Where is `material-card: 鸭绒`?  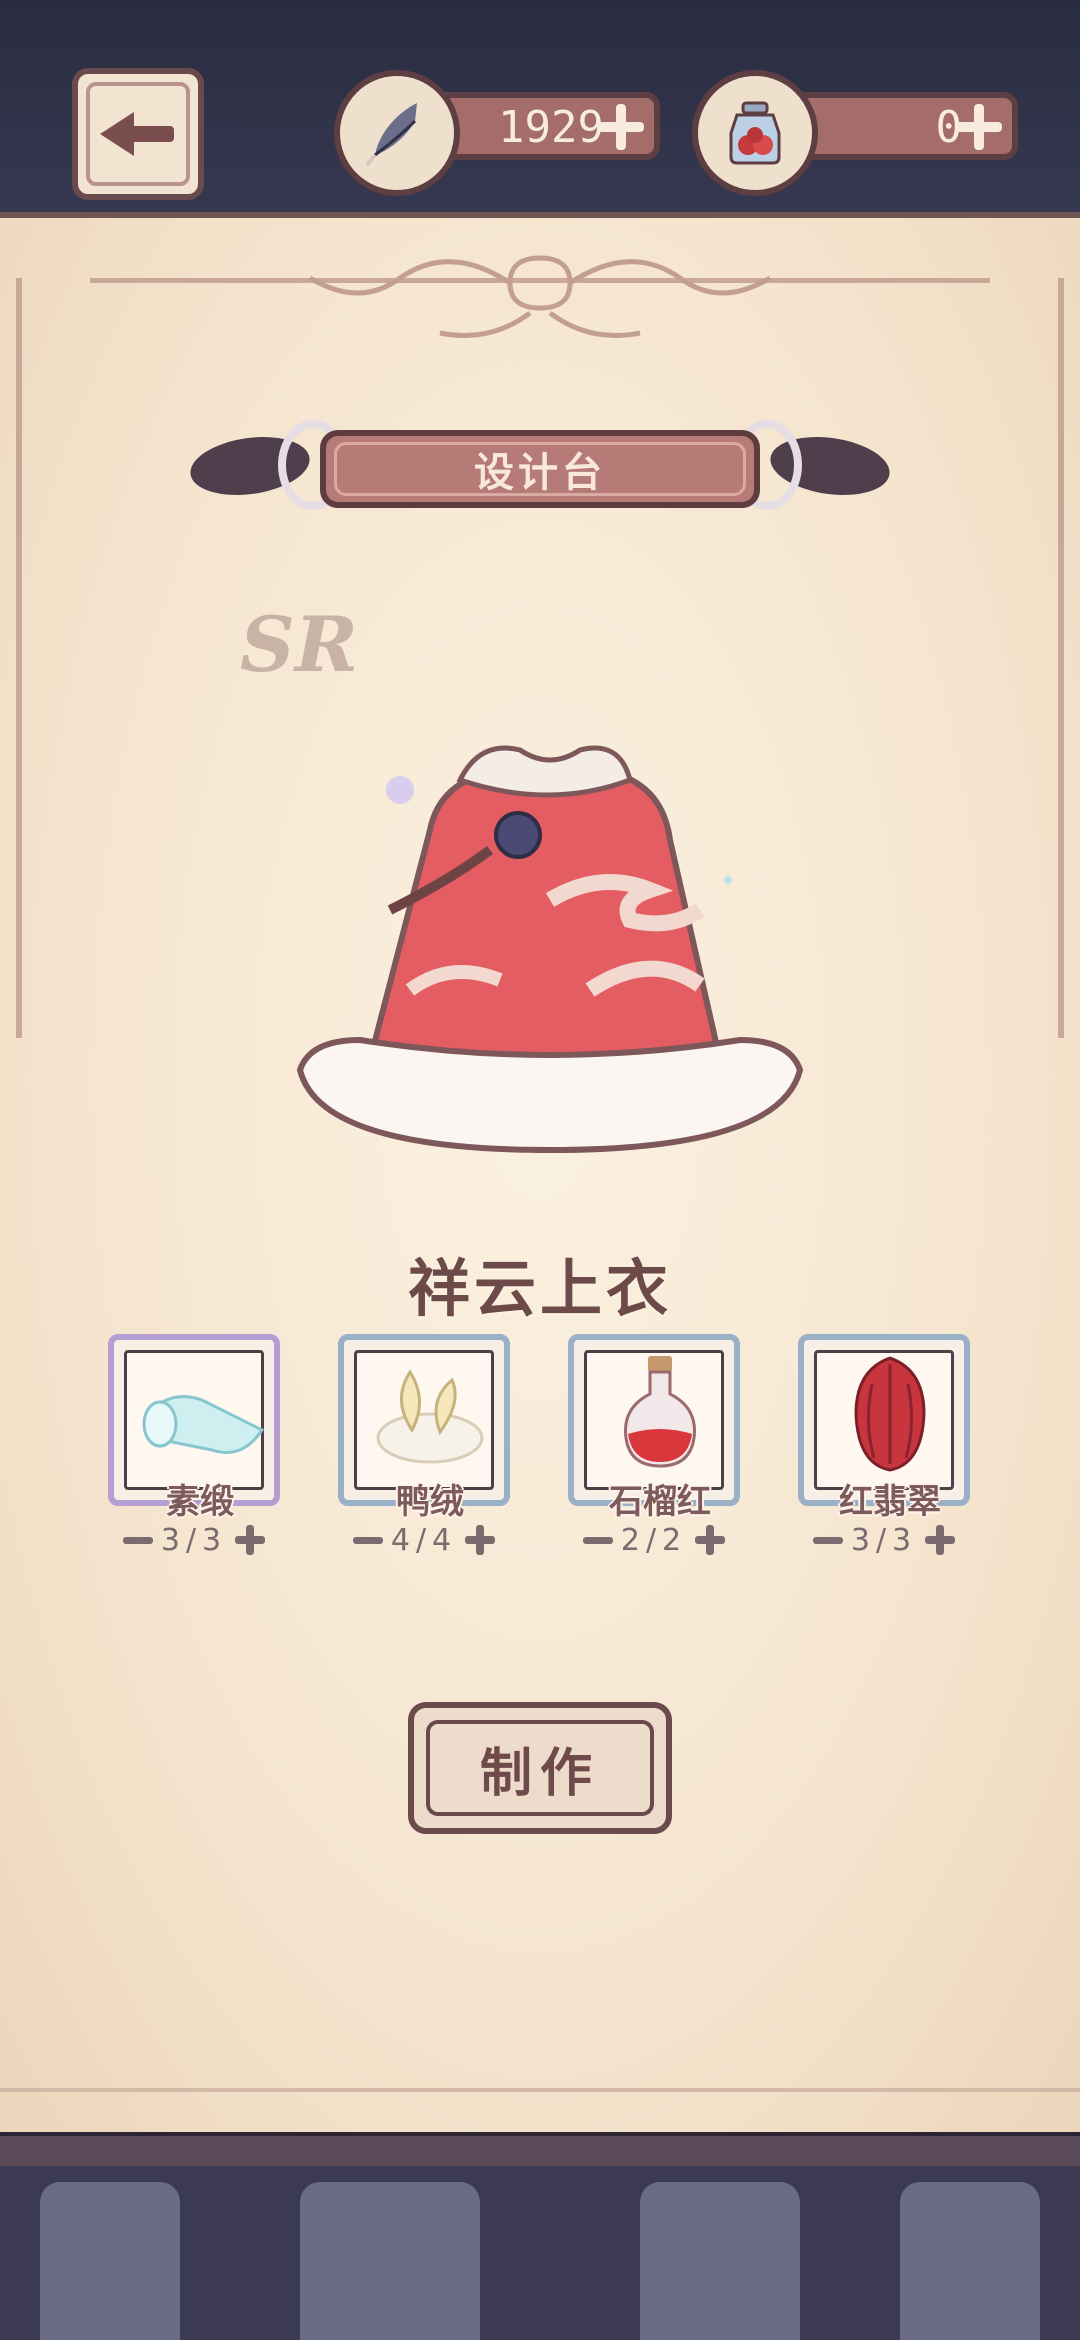
material-card: 鸭绒 is located at coordinates (424, 1428).